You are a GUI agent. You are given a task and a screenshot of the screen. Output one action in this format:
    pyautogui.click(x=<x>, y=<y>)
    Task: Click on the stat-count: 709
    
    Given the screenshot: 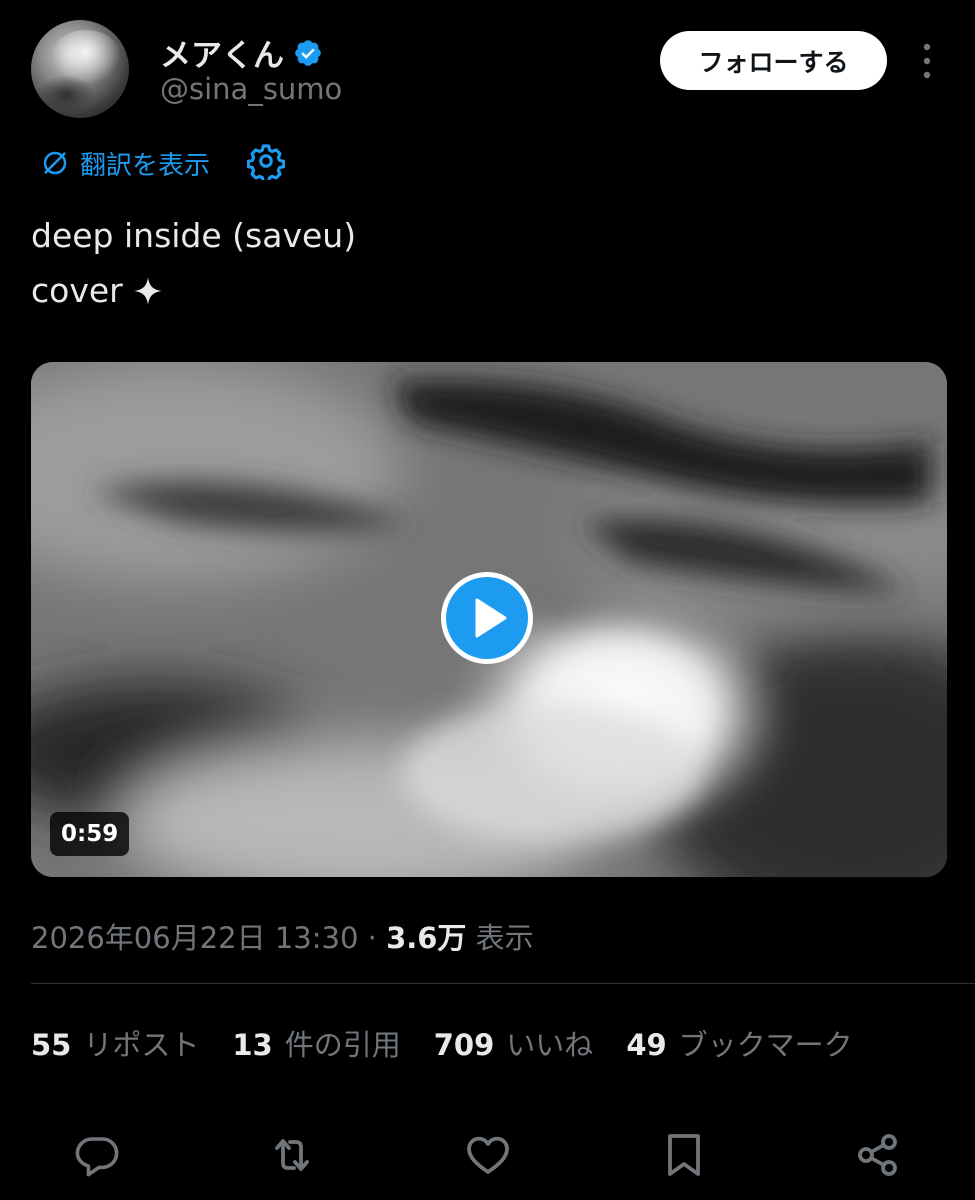 What is the action you would take?
    pyautogui.click(x=464, y=1045)
    